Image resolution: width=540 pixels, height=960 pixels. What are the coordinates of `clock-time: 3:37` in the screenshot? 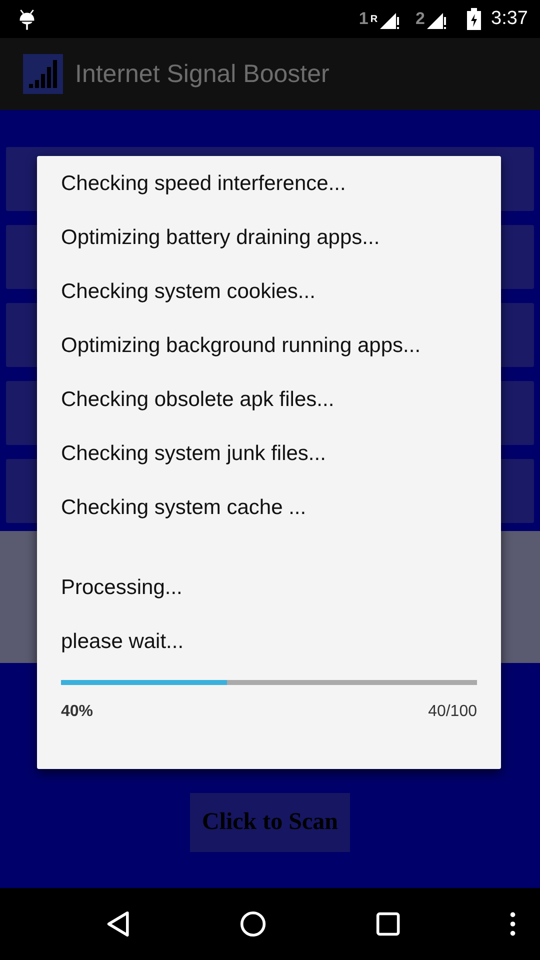 It's located at (509, 19).